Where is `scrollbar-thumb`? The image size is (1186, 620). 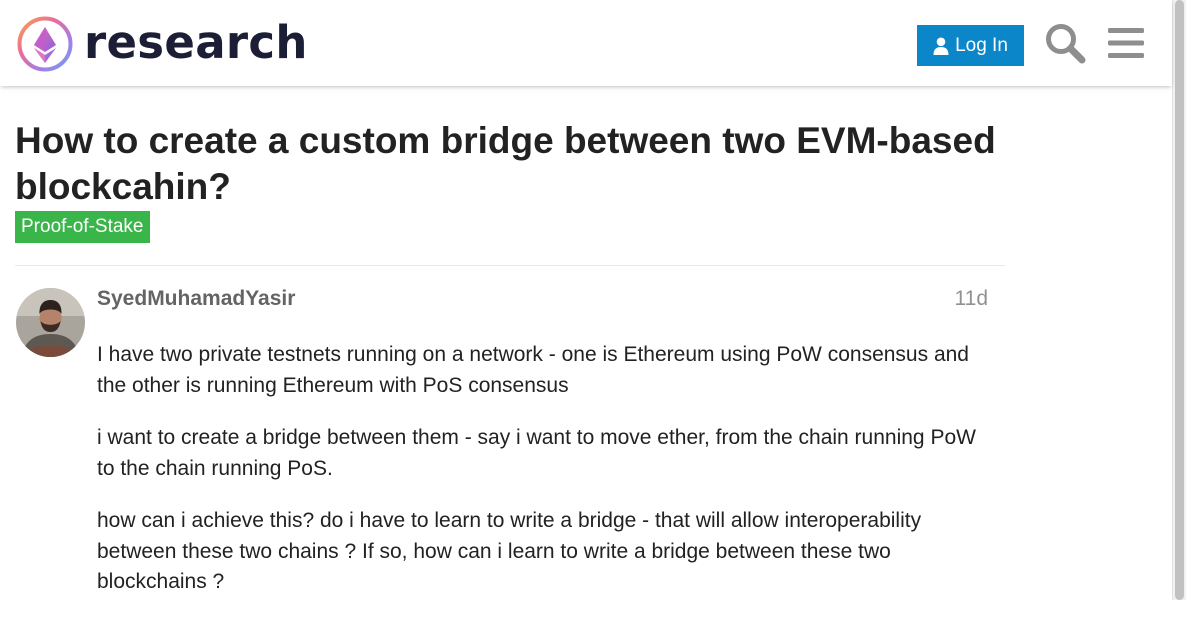 scrollbar-thumb is located at coordinates (1179, 300).